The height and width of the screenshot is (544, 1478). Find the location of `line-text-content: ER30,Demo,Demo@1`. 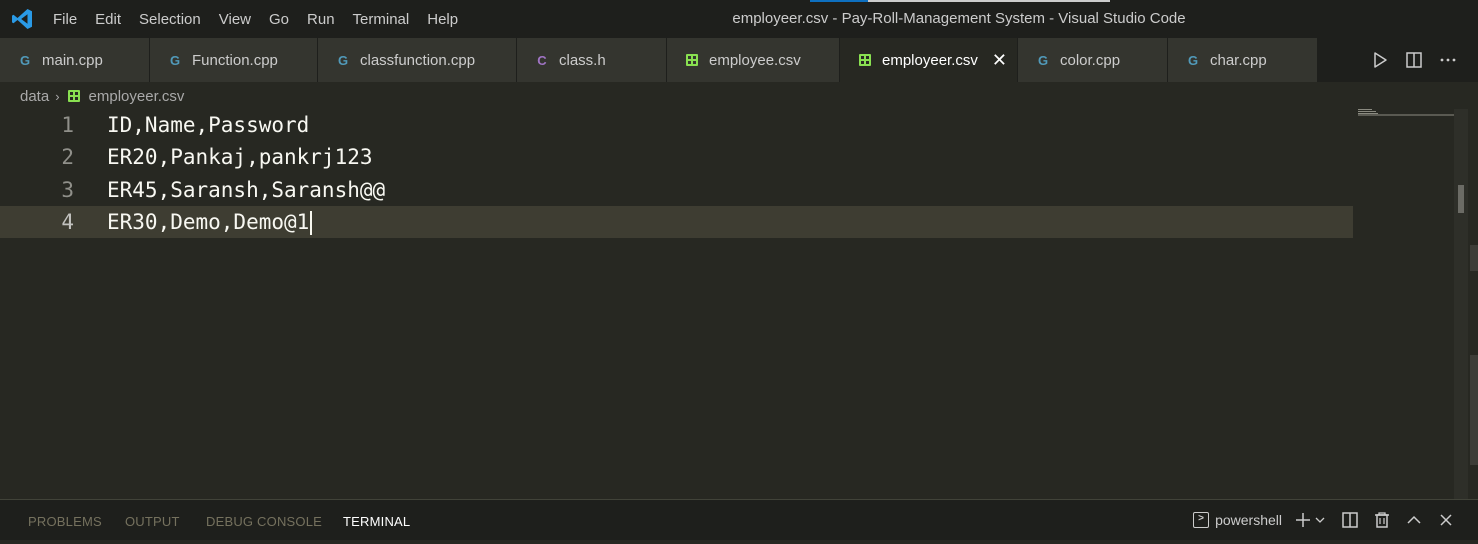

line-text-content: ER30,Demo,Demo@1 is located at coordinates (208, 222).